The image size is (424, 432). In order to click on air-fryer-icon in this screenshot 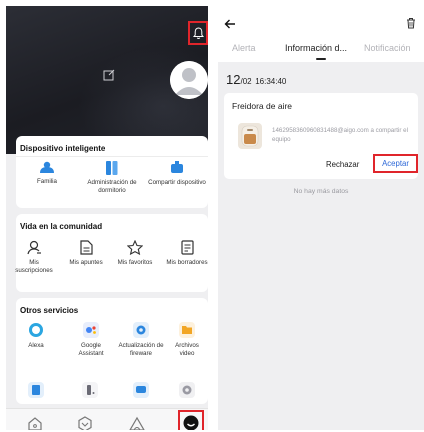, I will do `click(250, 136)`.